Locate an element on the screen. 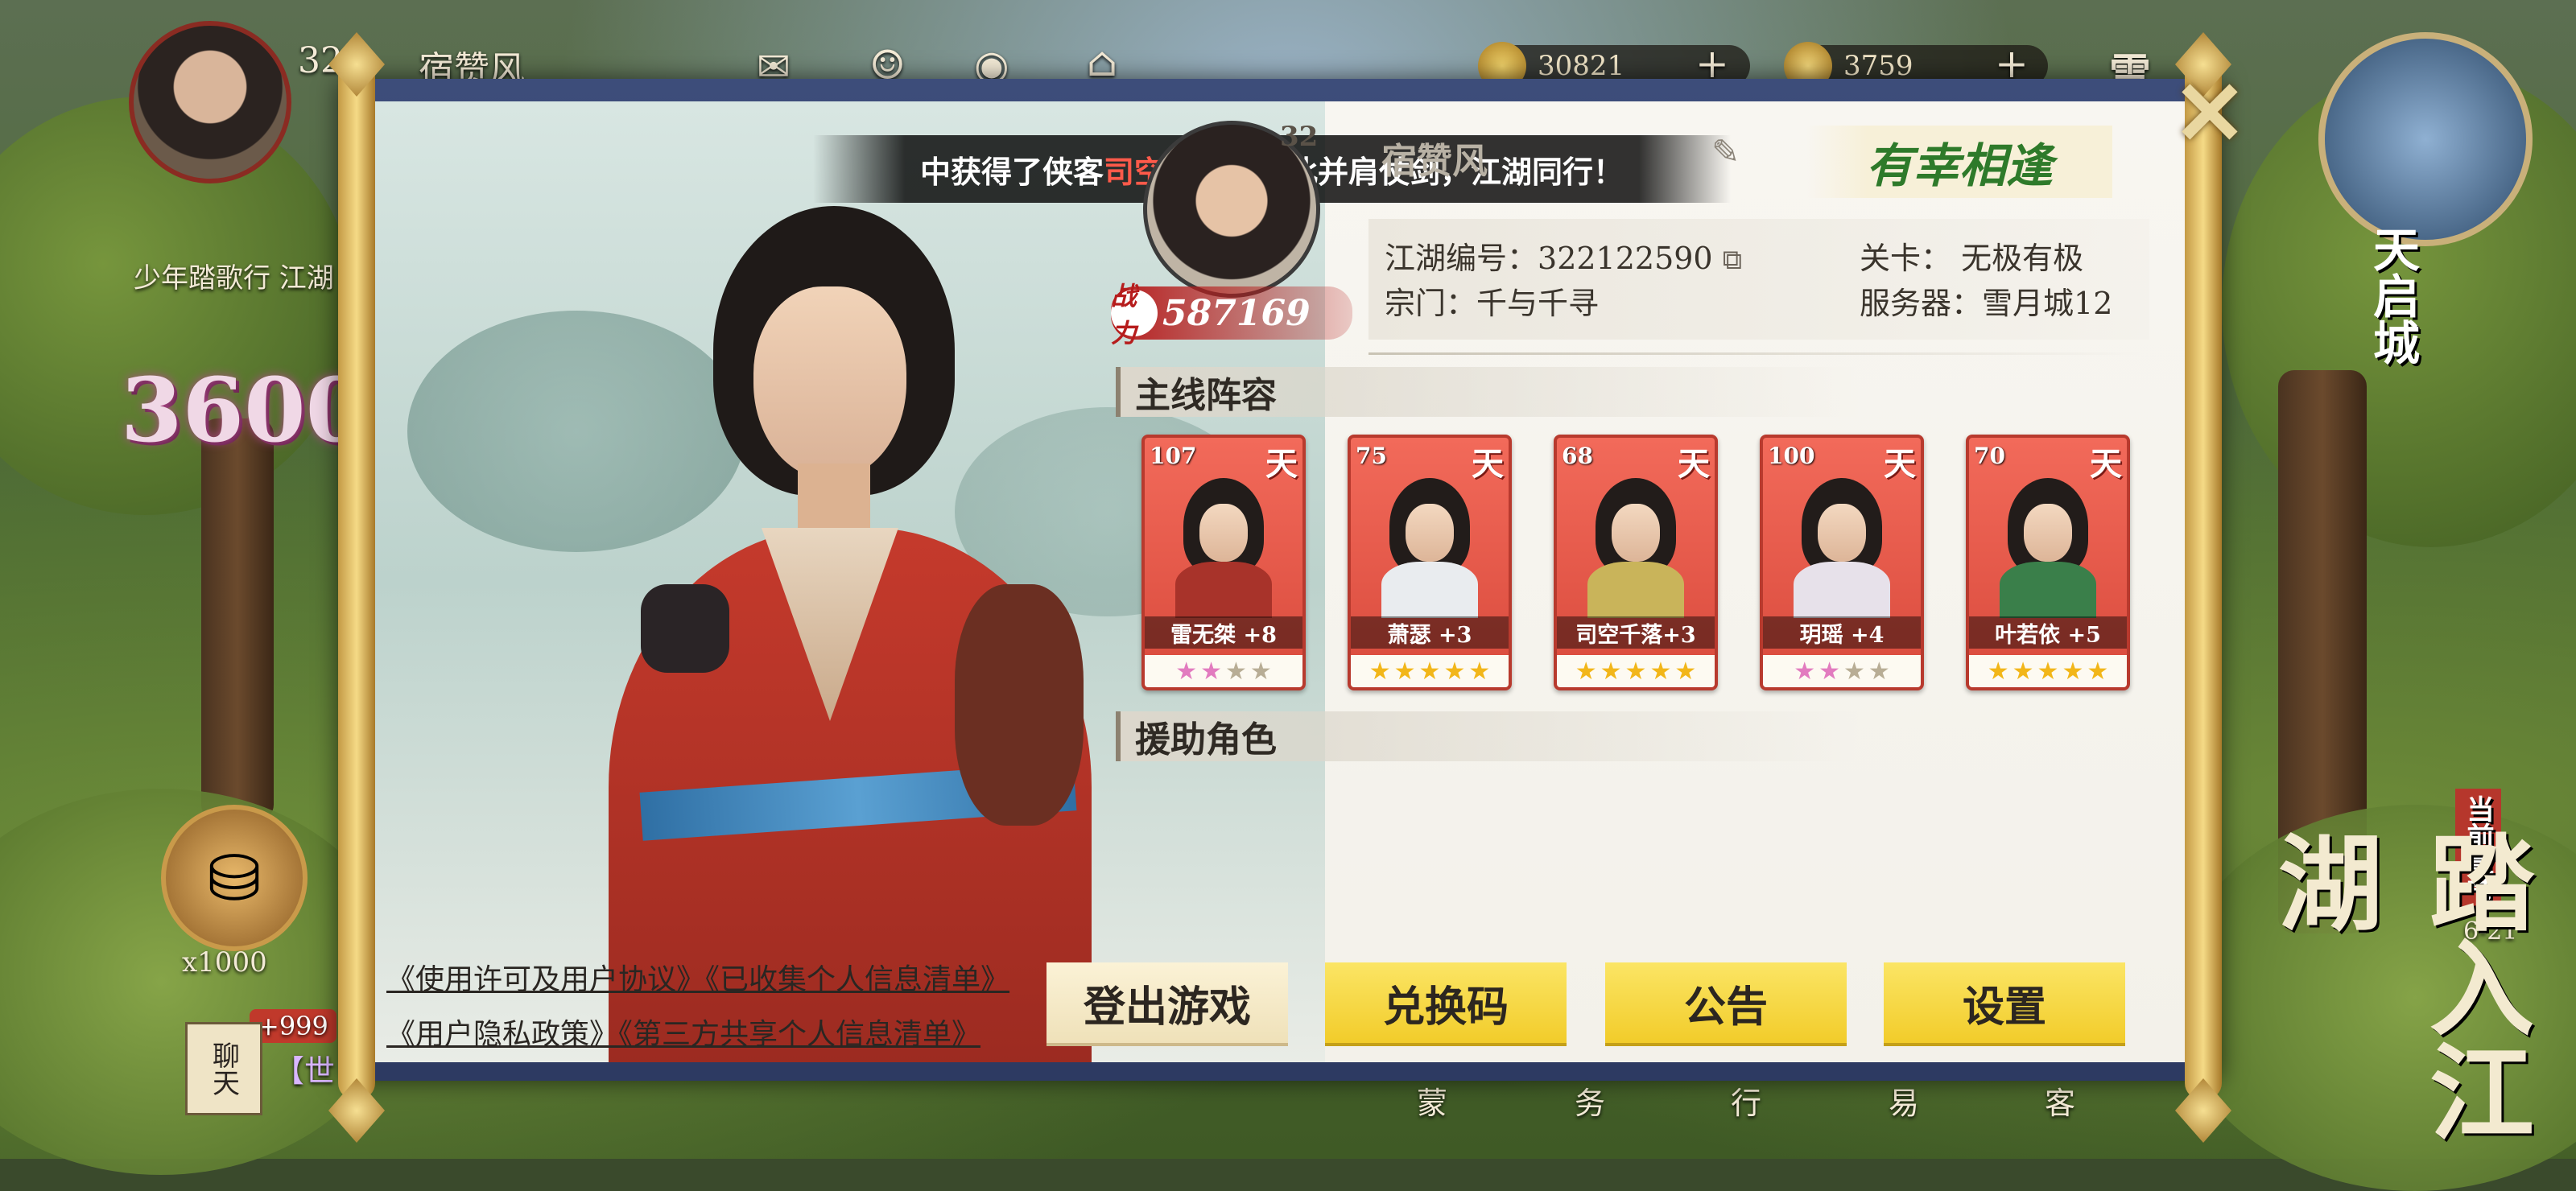  hero-level: 107 is located at coordinates (1173, 456).